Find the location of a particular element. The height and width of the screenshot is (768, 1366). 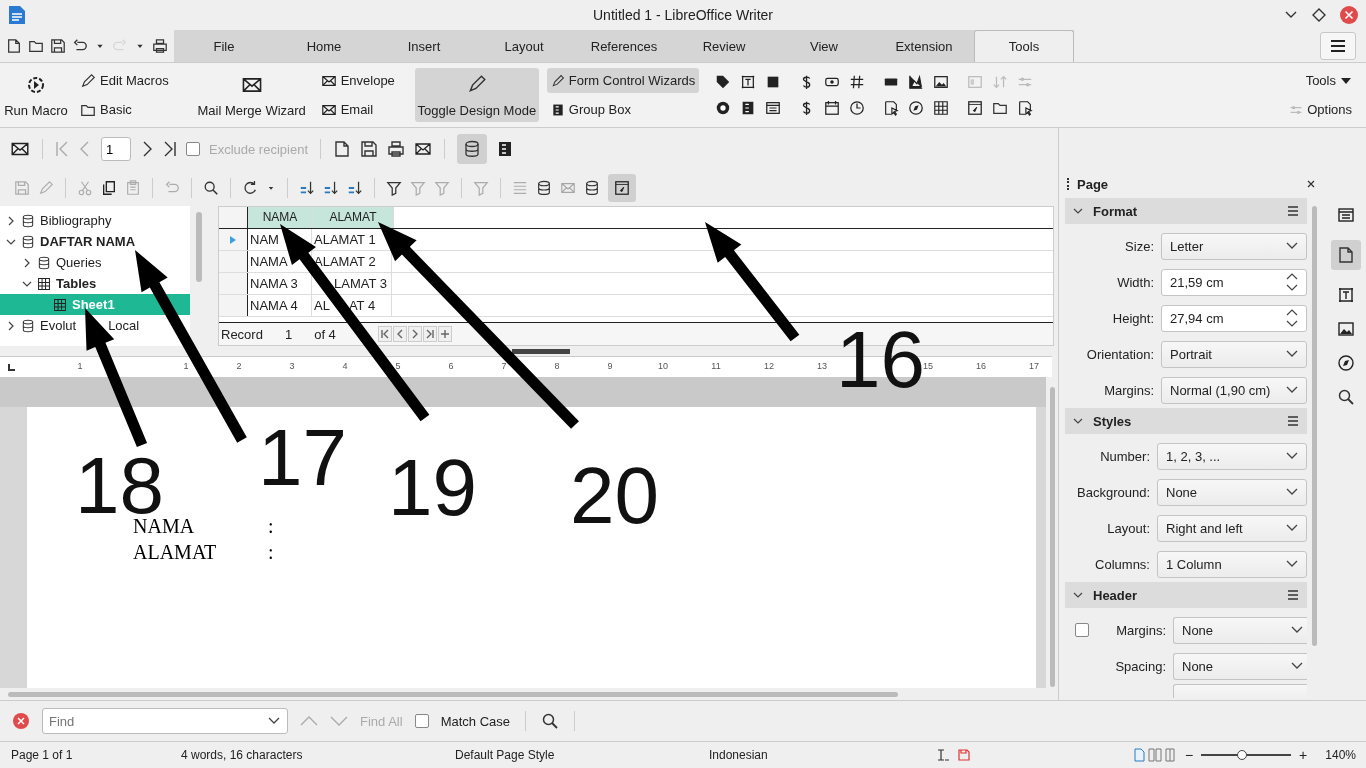

copy-icon is located at coordinates (109, 188).